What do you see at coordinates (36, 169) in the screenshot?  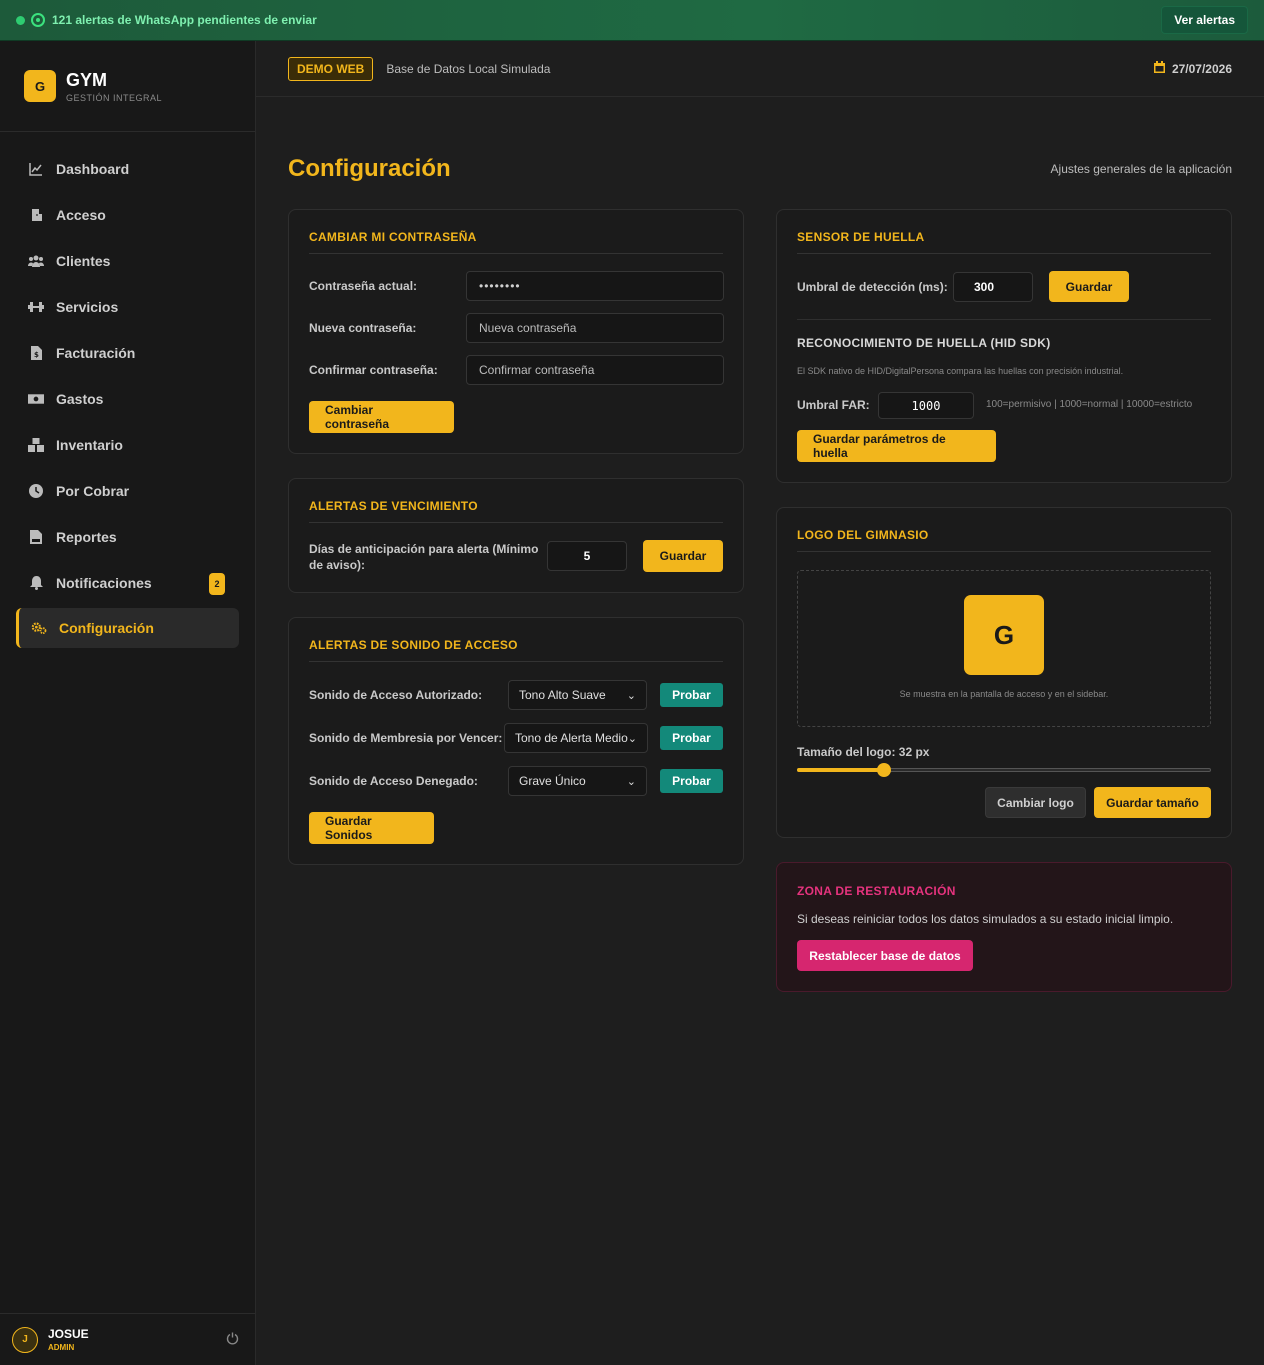 I see `chart-line-icon` at bounding box center [36, 169].